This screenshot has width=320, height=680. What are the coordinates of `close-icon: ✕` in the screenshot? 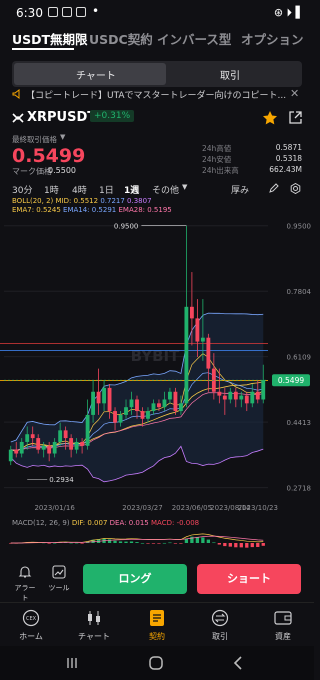 It's located at (294, 93).